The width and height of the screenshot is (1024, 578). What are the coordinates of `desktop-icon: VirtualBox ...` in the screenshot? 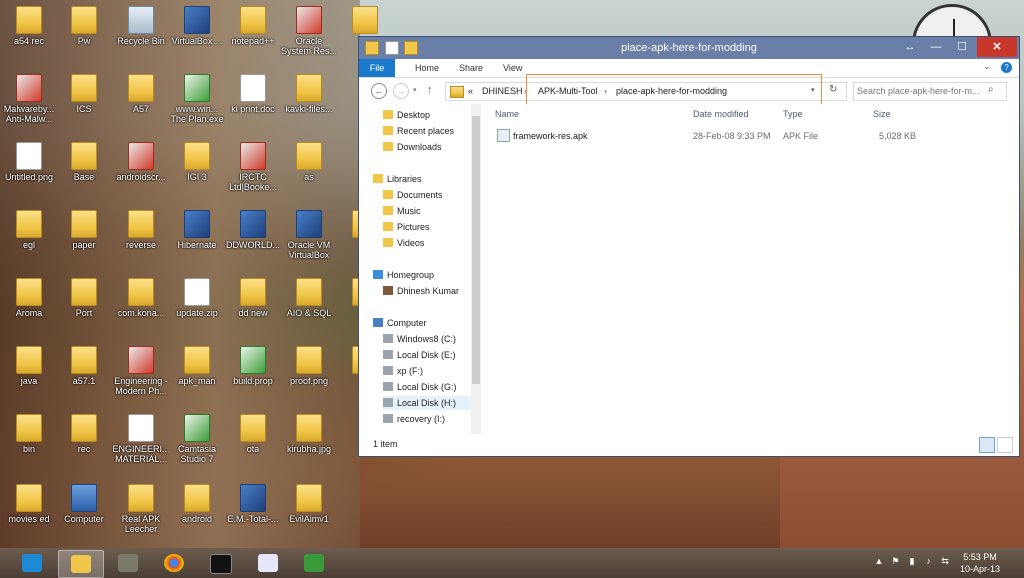 It's located at (197, 26).